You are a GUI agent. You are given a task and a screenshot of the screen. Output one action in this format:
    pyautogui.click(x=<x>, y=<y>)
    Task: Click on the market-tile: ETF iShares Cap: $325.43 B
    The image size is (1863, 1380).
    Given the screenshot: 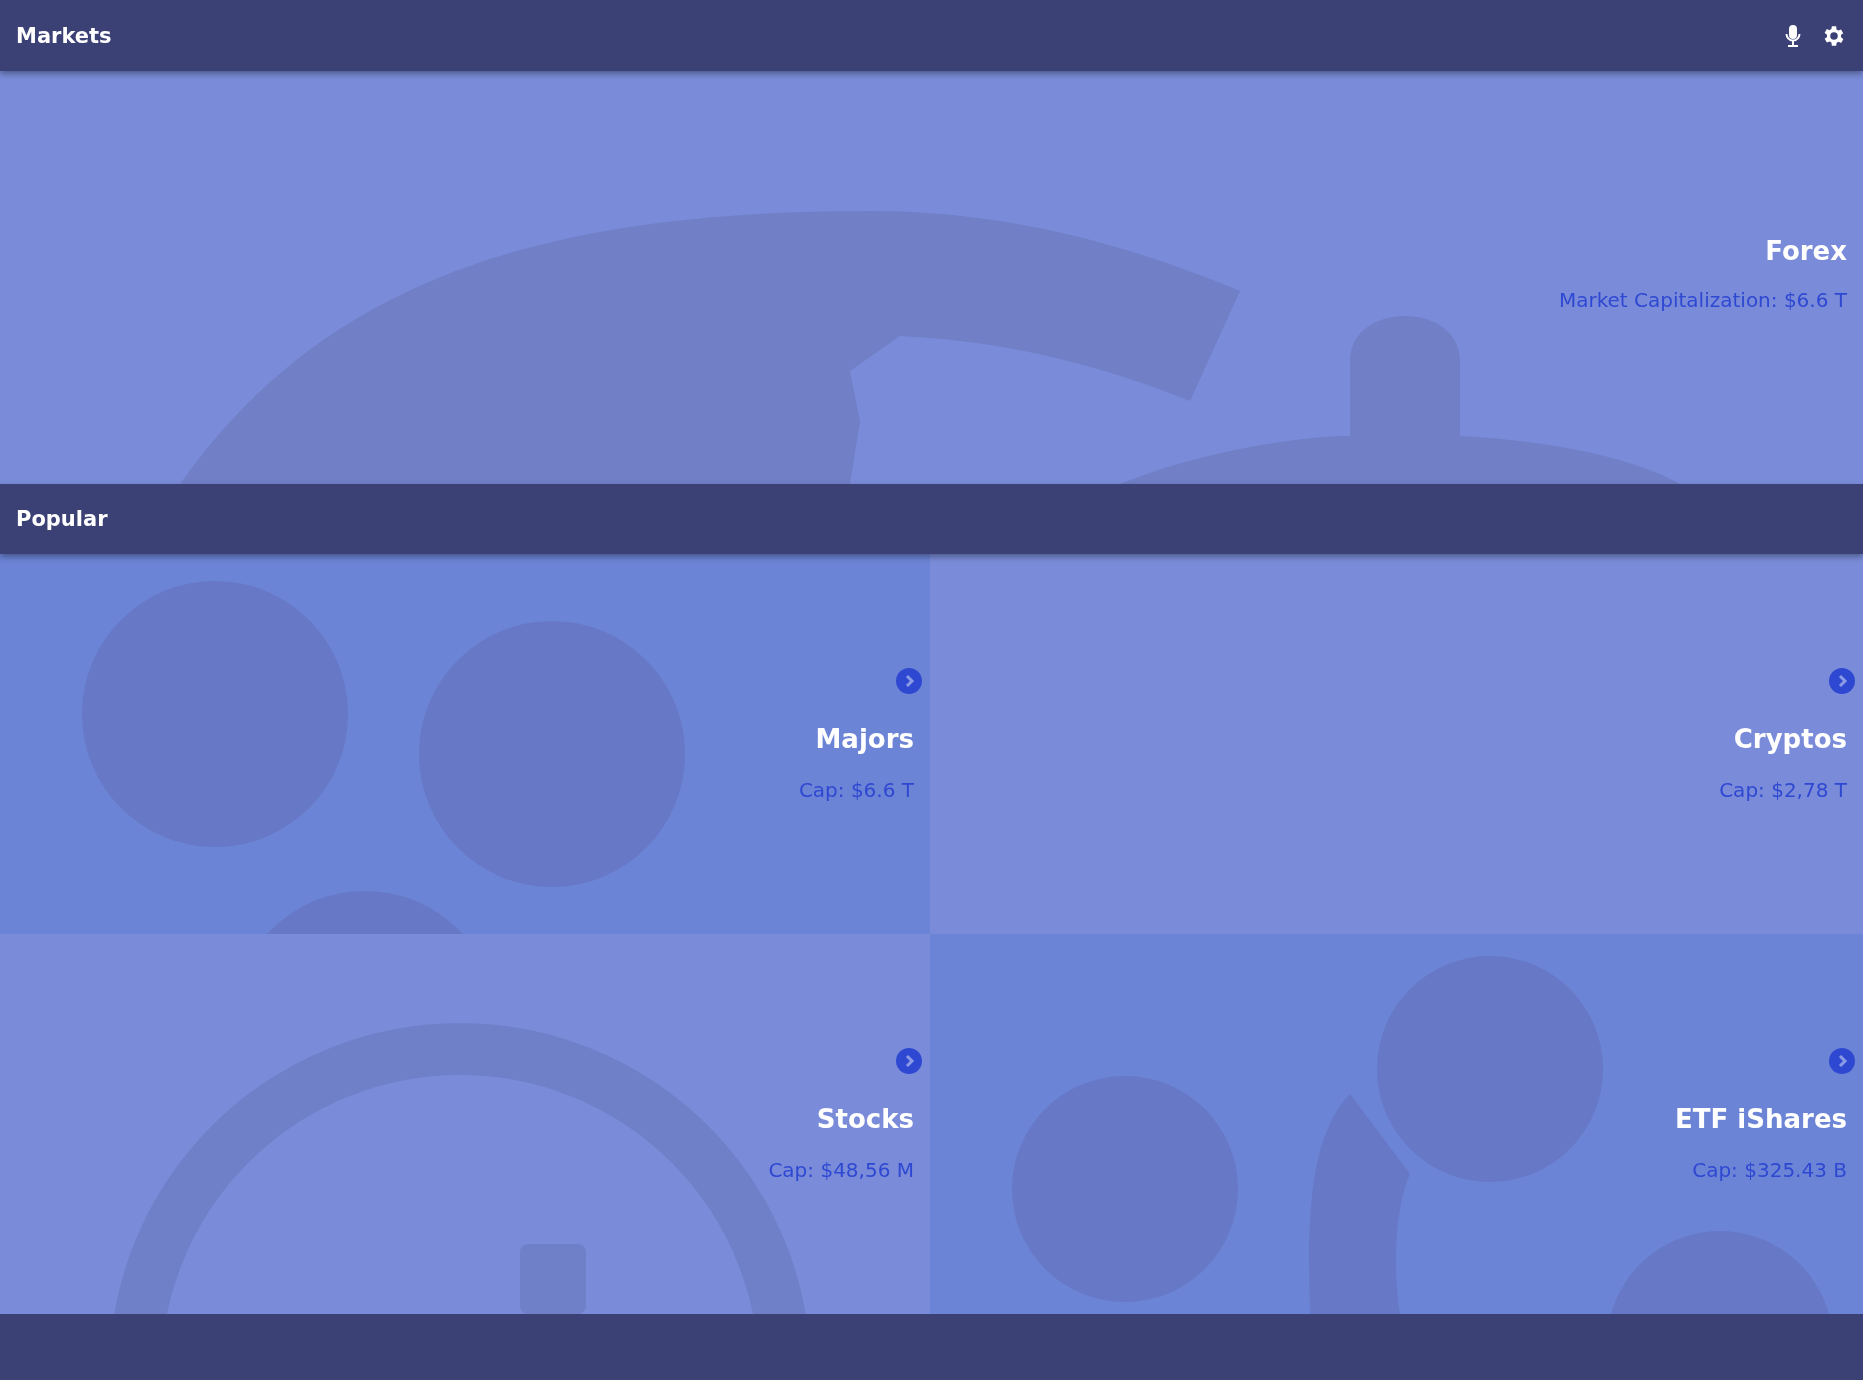 What is the action you would take?
    pyautogui.click(x=1396, y=1124)
    